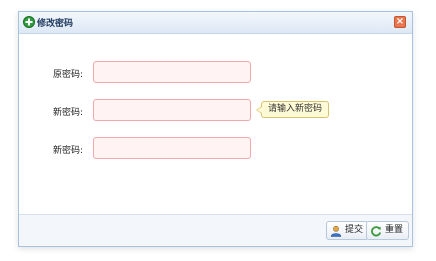 This screenshot has height=261, width=436. I want to click on dialog-title: 修改密码, so click(55, 24).